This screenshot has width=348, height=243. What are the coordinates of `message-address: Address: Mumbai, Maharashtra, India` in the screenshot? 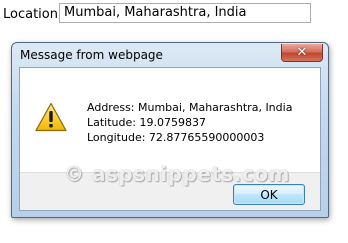 It's located at (190, 107).